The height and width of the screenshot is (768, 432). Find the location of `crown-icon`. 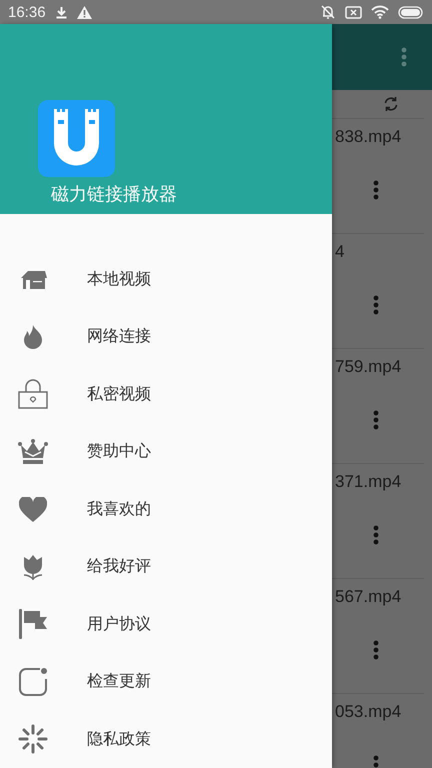

crown-icon is located at coordinates (33, 451).